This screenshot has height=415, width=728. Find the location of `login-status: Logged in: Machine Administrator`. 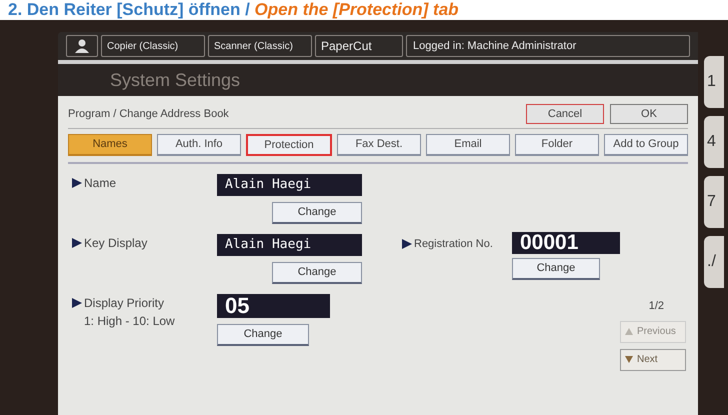

login-status: Logged in: Machine Administrator is located at coordinates (548, 46).